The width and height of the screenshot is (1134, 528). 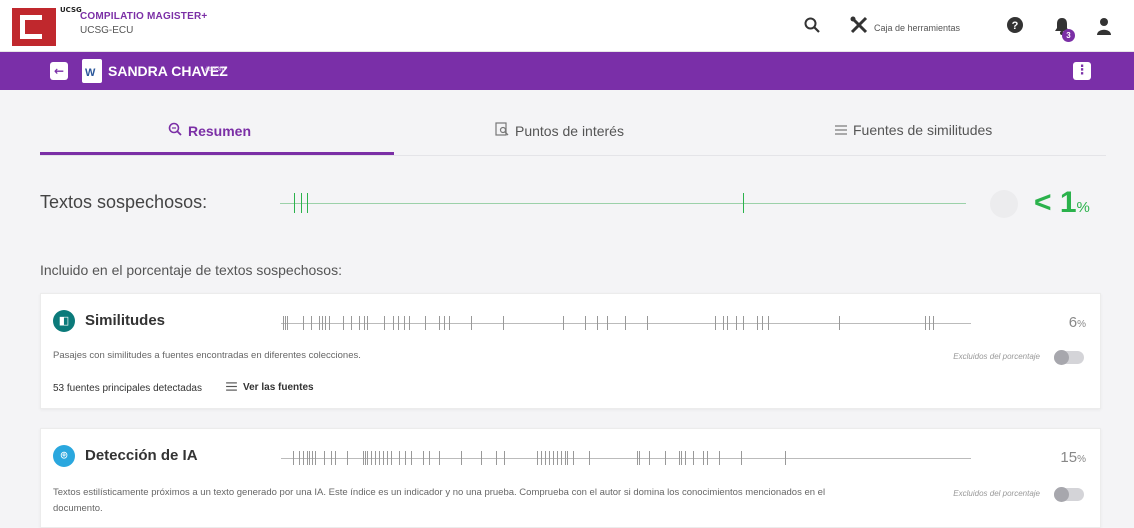 What do you see at coordinates (623, 203) in the screenshot?
I see `suspicious-texts-bar` at bounding box center [623, 203].